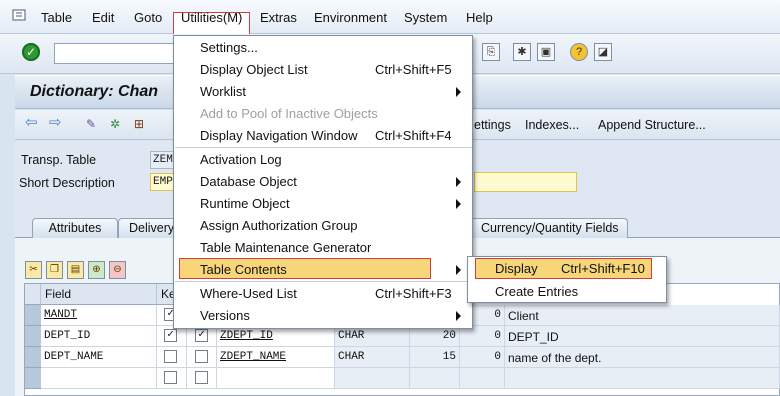  I want to click on menu-item-runtime-object: Runtime Object, so click(323, 204).